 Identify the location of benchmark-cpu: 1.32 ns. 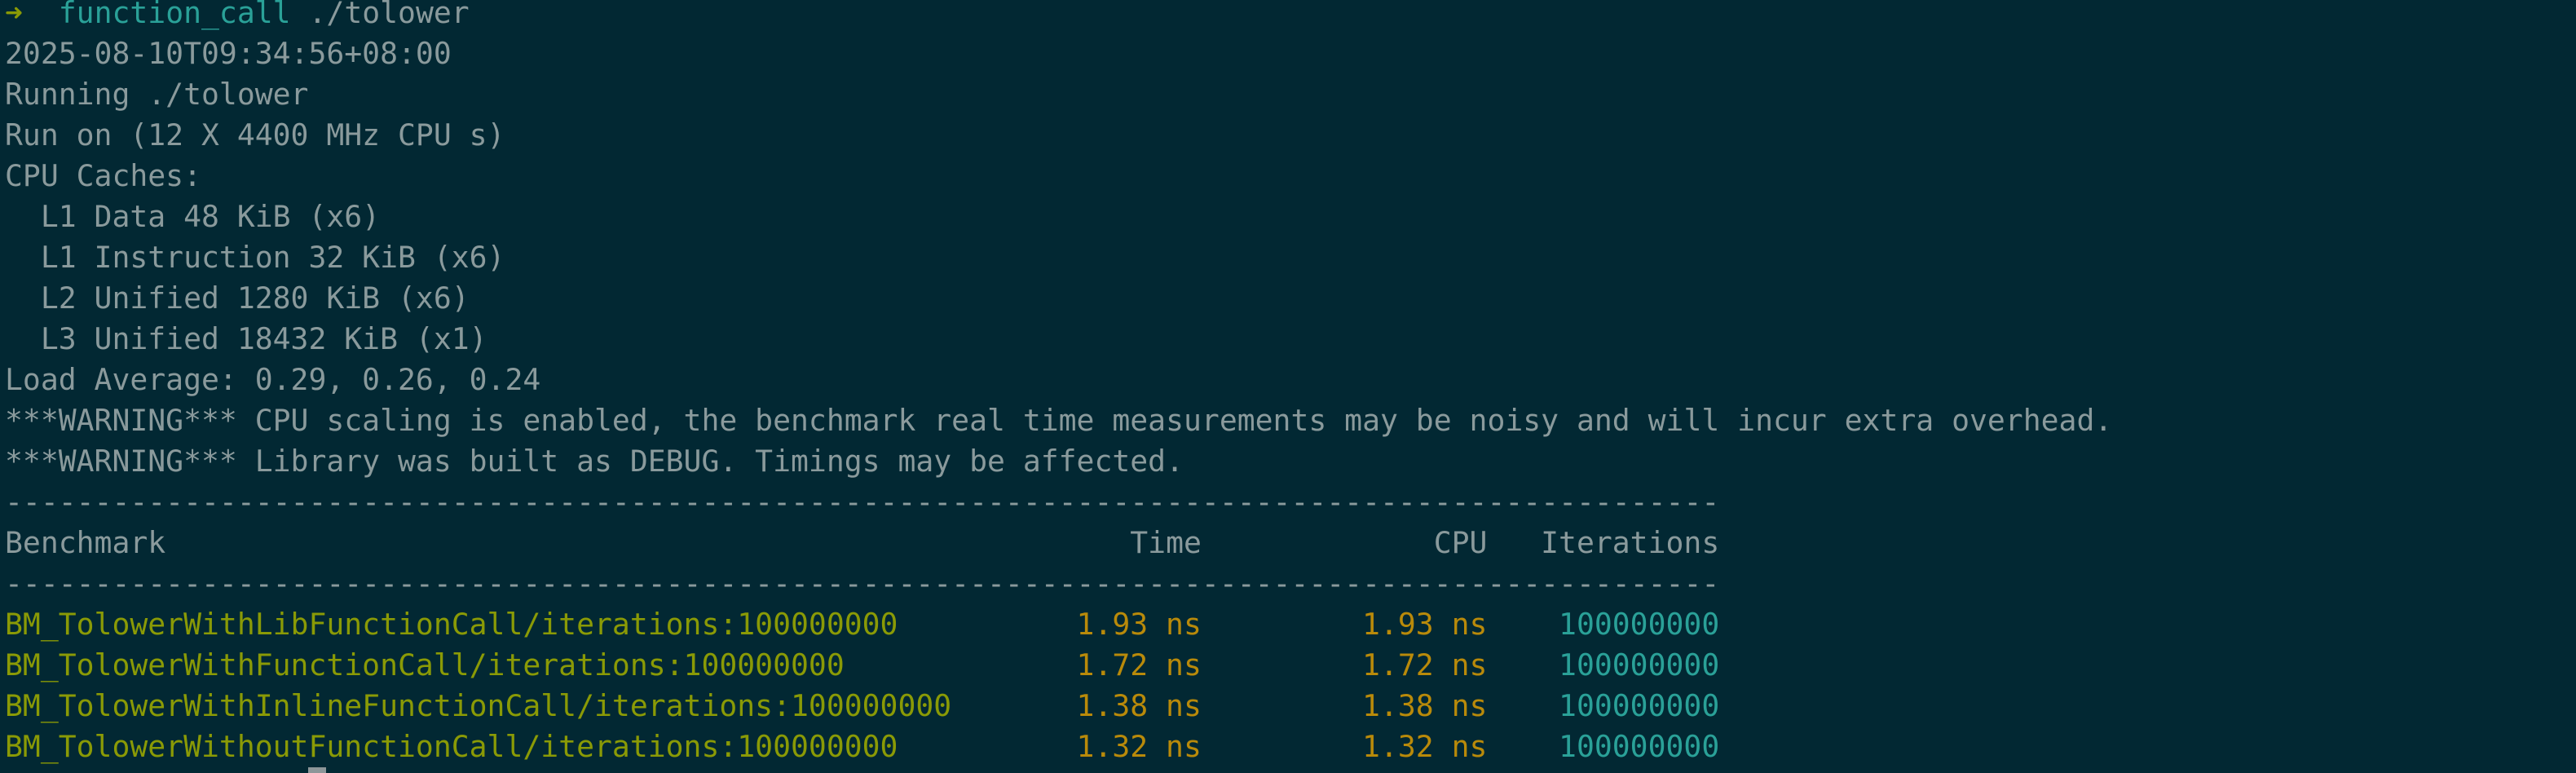
(1425, 746).